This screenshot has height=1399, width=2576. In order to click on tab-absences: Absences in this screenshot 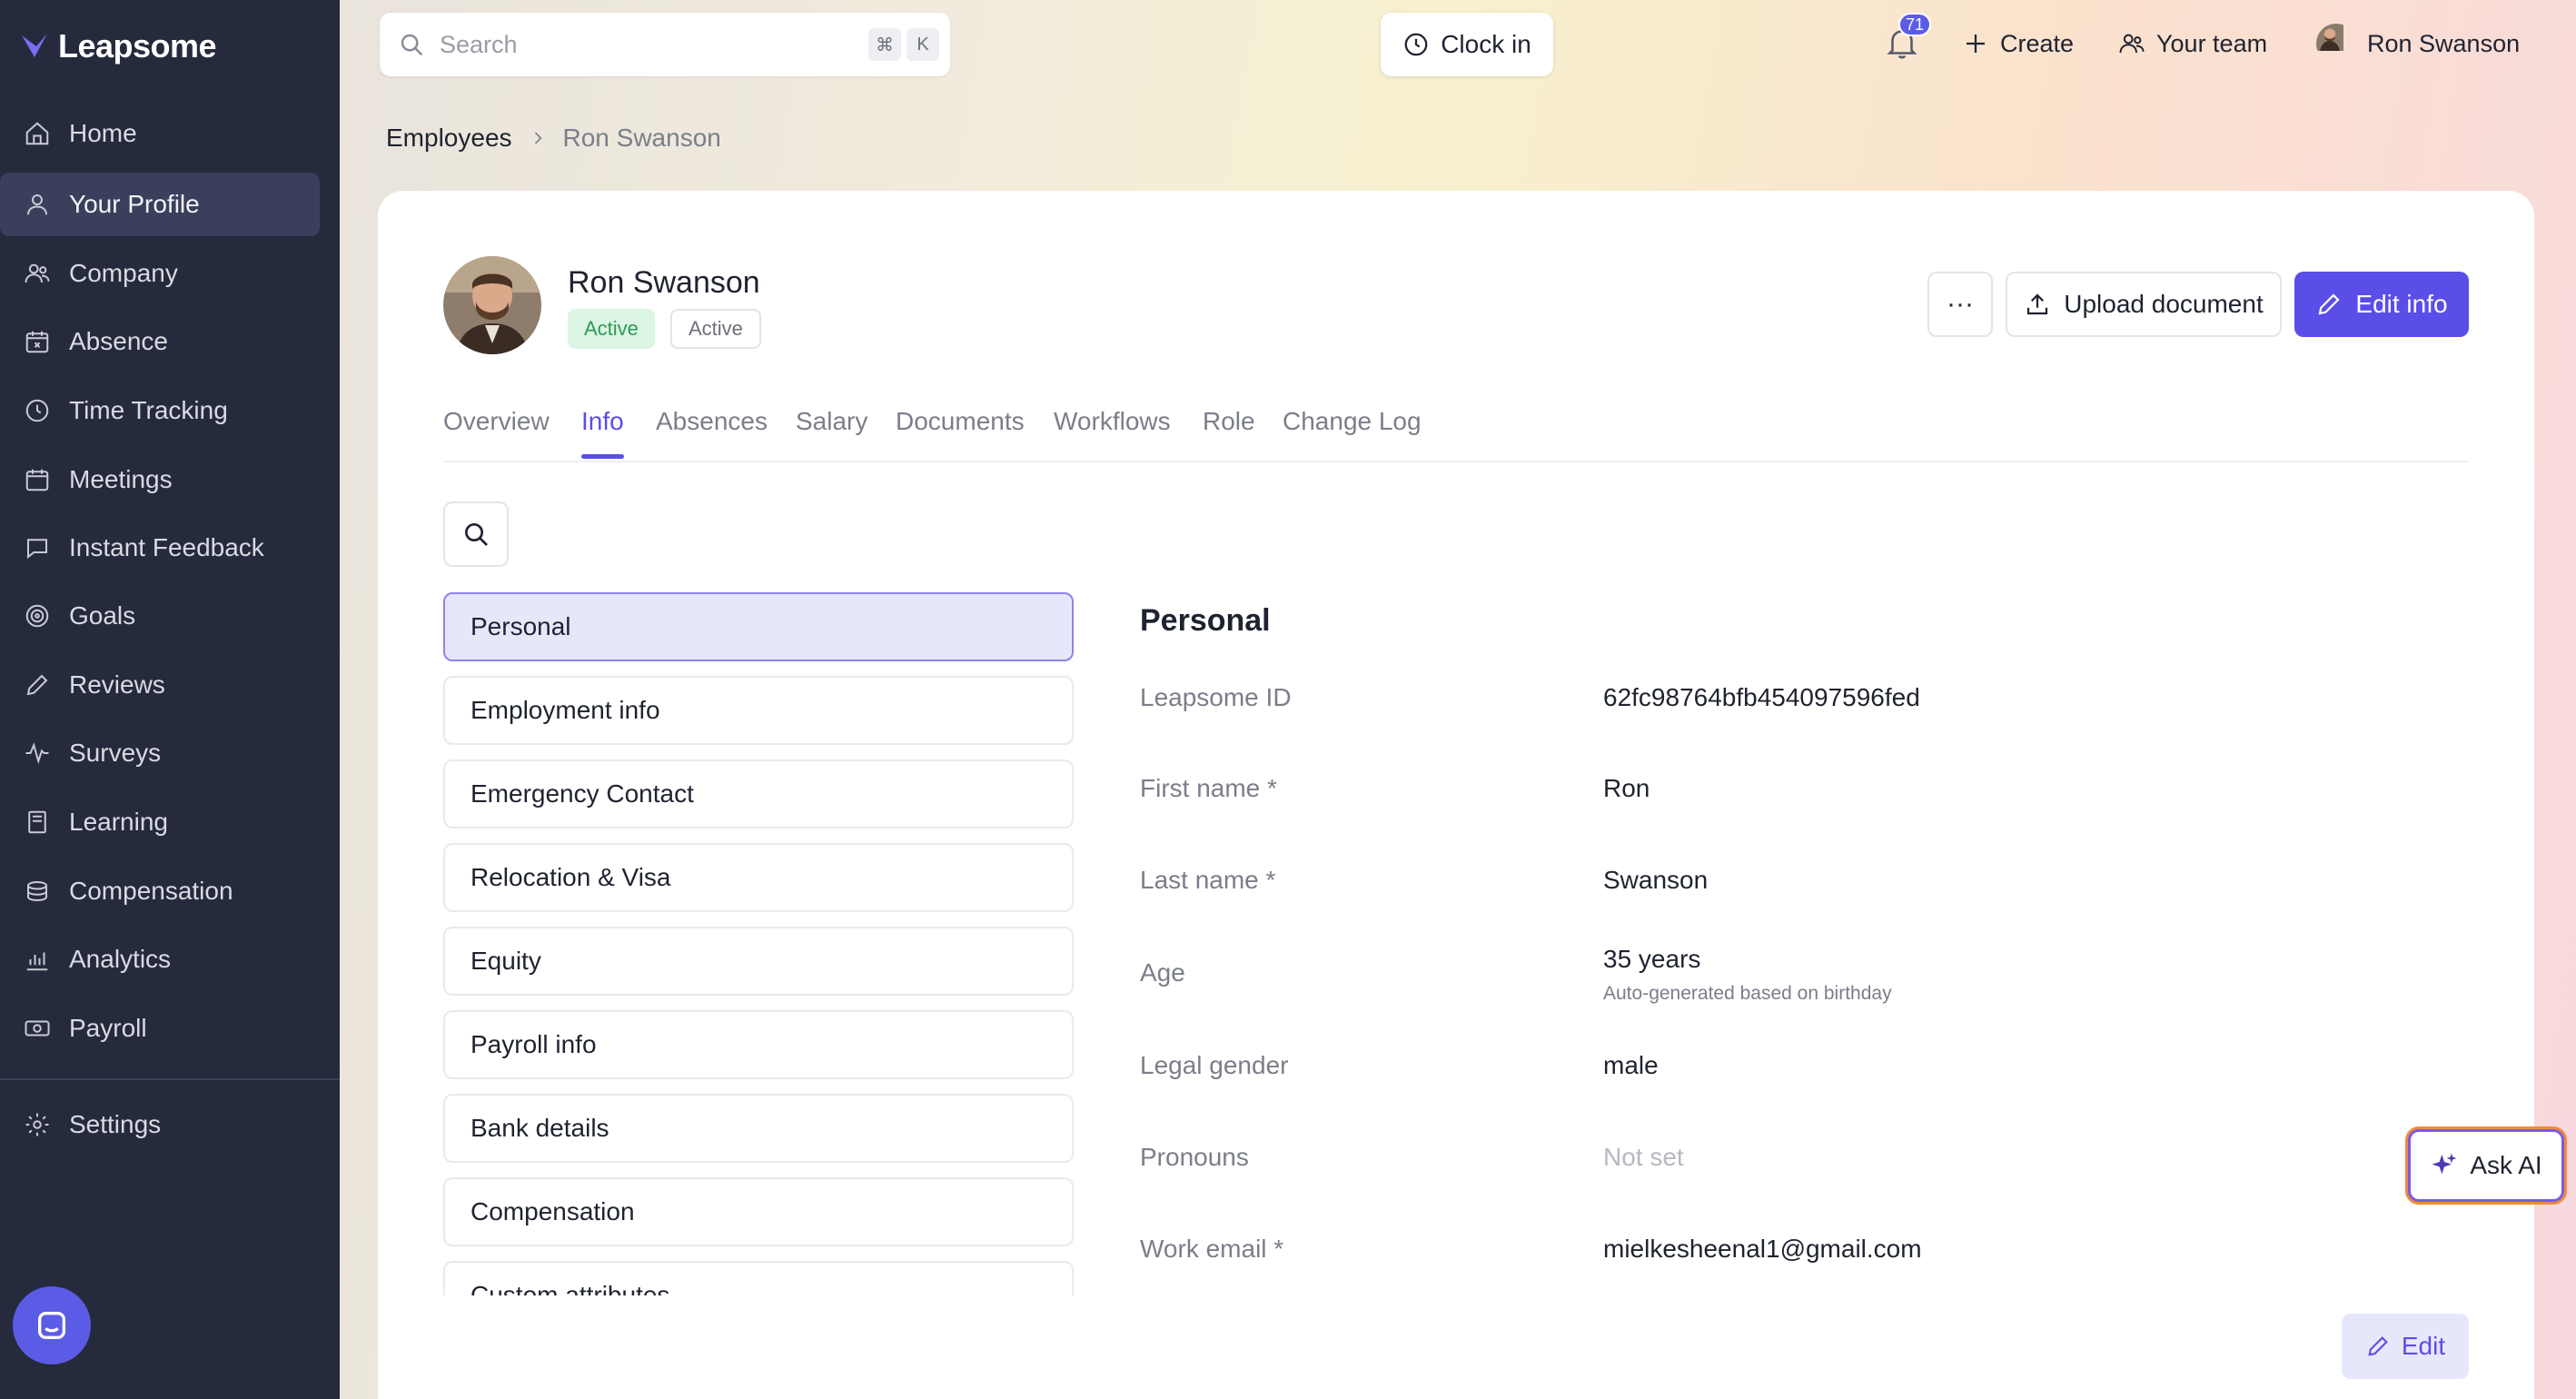, I will do `click(712, 434)`.